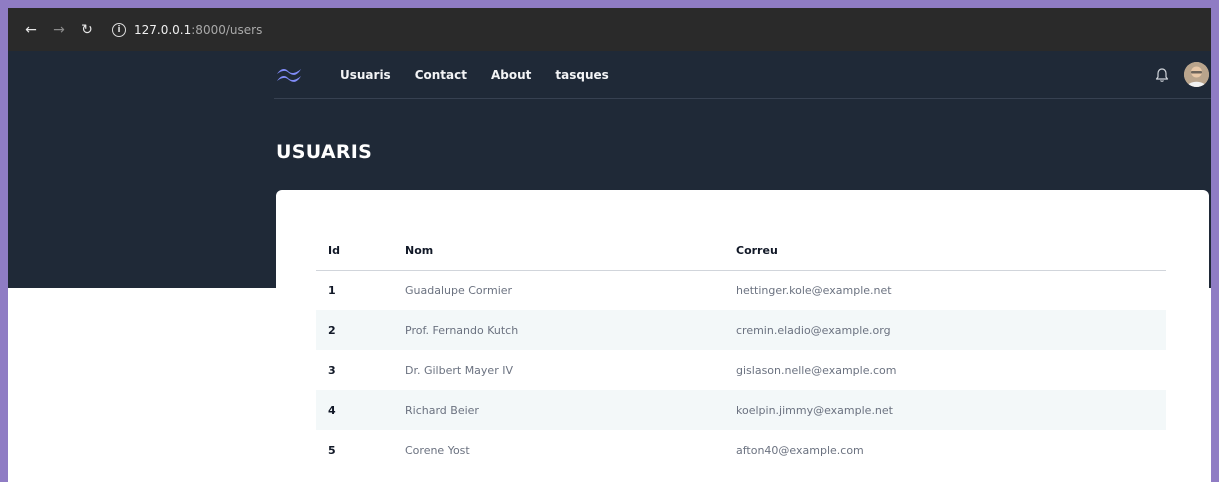 The image size is (1219, 482). What do you see at coordinates (609, 29) in the screenshot?
I see `browser-toolbar: ← → ↻ i 127.0.0.1:8000/users` at bounding box center [609, 29].